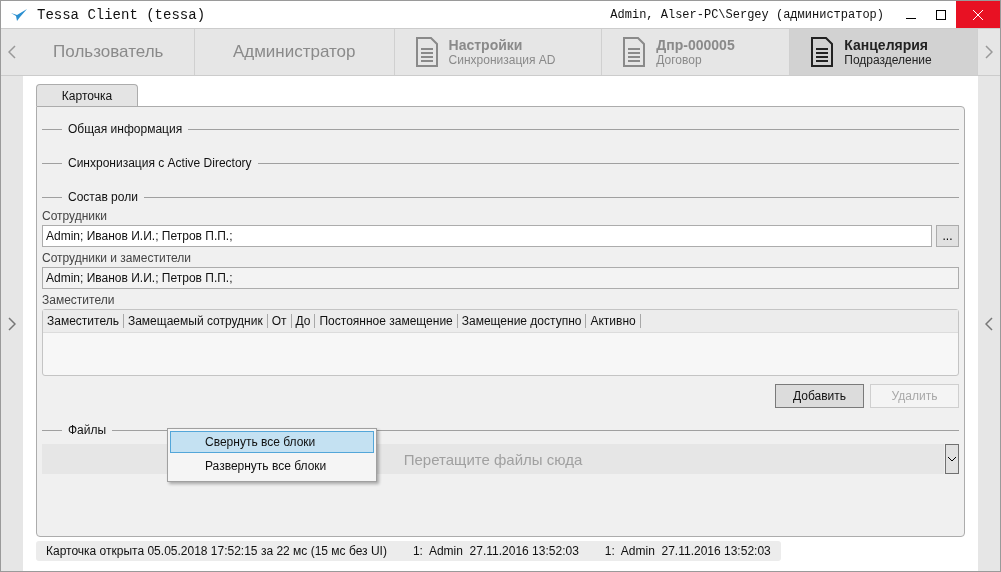 The width and height of the screenshot is (1001, 572). Describe the element at coordinates (87, 95) in the screenshot. I see `card-tab: Карточка` at that location.